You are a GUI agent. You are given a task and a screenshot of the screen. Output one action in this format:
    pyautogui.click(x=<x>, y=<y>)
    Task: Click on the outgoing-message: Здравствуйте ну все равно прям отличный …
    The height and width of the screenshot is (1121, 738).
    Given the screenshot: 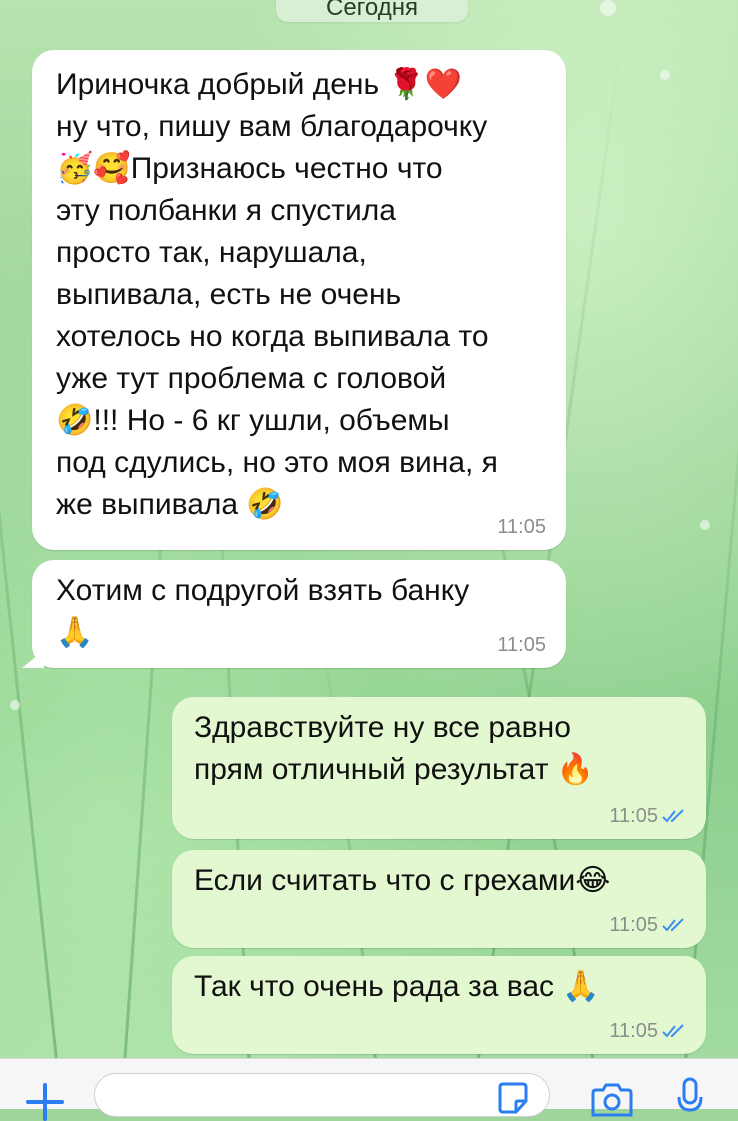 What is the action you would take?
    pyautogui.click(x=439, y=768)
    